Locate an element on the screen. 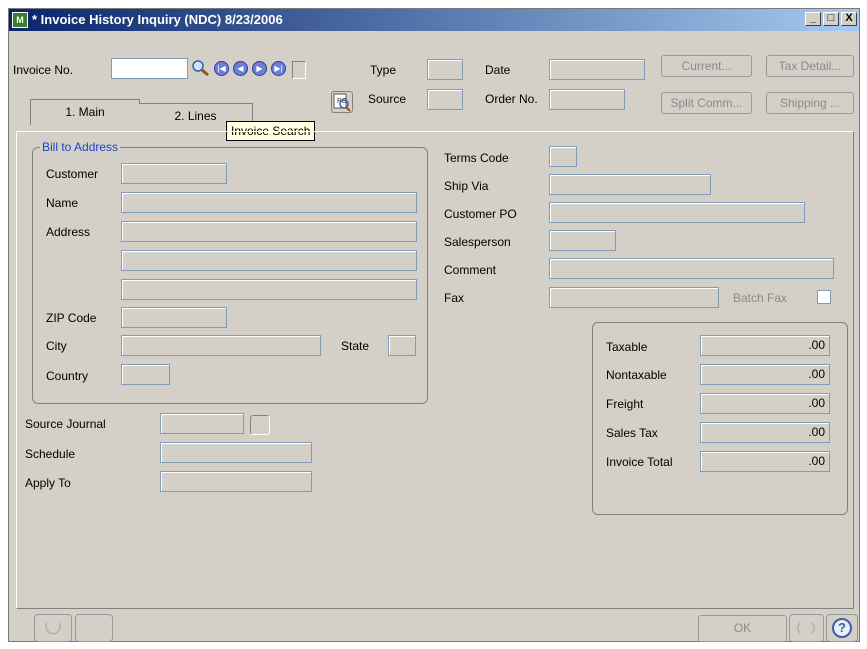 This screenshot has width=867, height=649. help-button: ? is located at coordinates (842, 628).